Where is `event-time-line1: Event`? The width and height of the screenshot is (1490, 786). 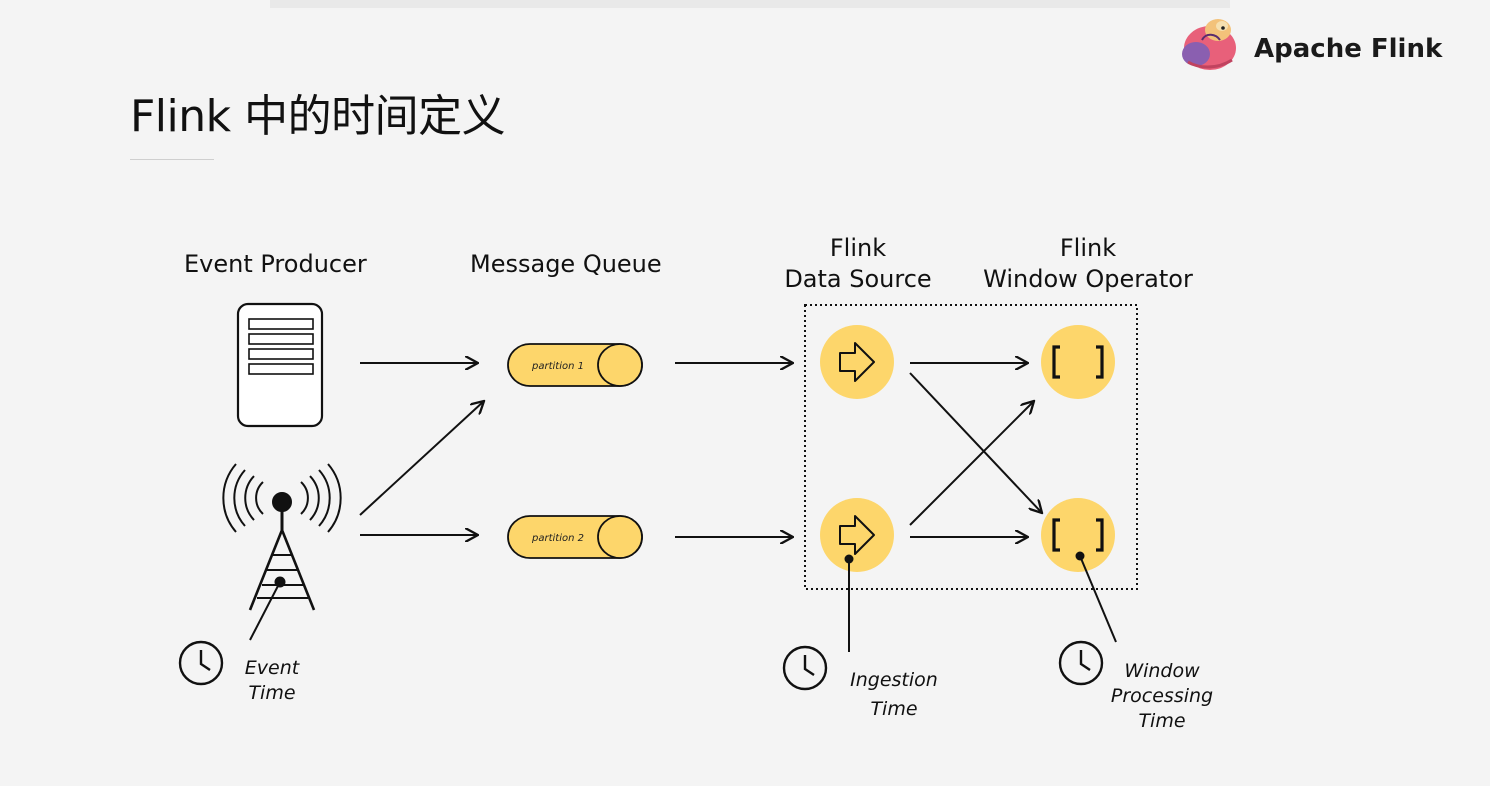 event-time-line1: Event is located at coordinates (272, 668).